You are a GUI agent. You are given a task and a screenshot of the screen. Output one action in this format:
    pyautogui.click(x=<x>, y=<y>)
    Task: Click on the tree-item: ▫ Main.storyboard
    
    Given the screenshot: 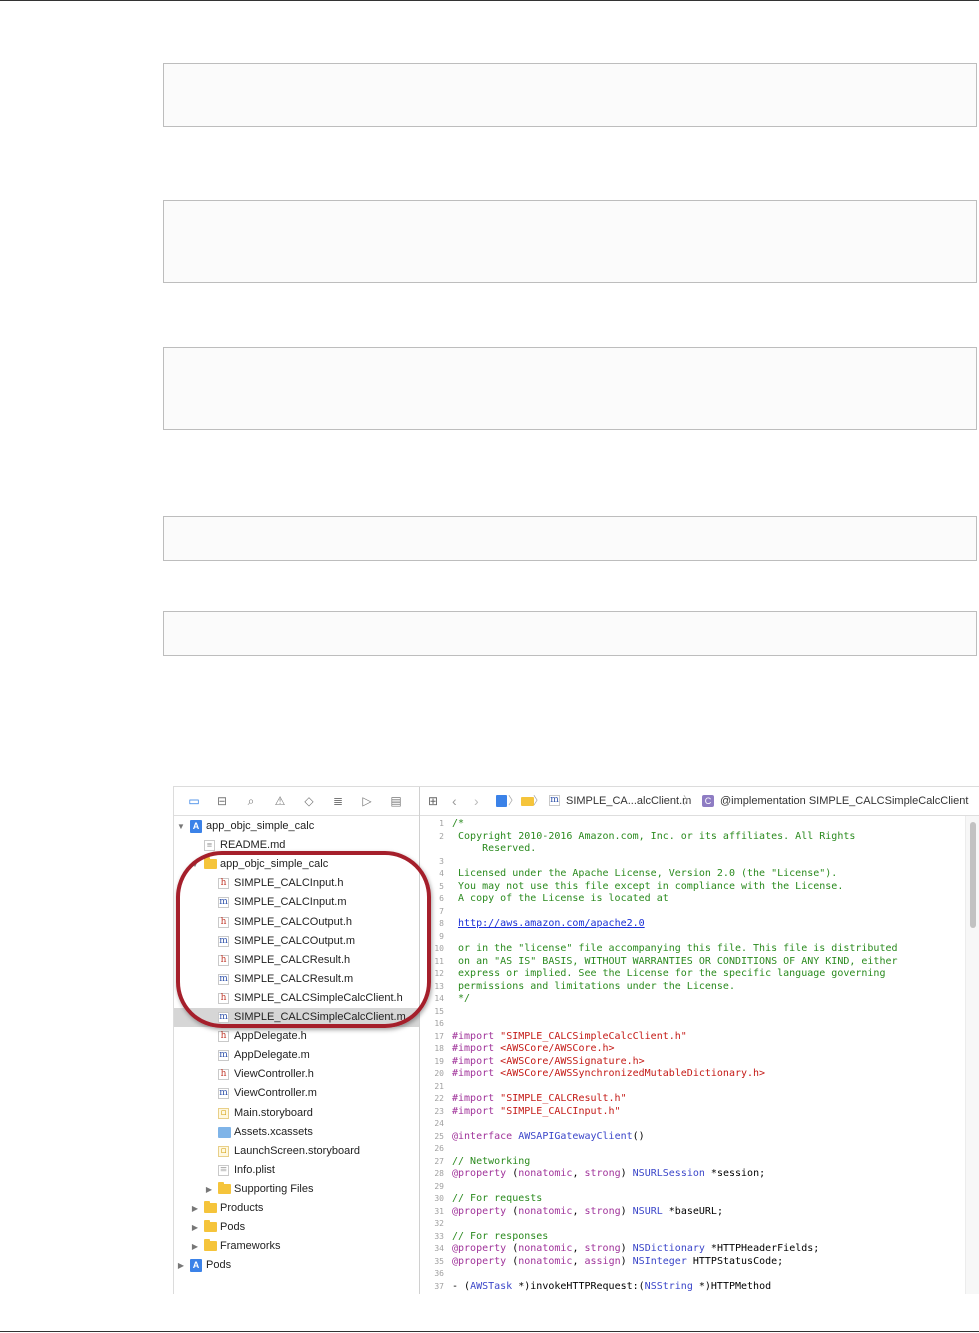 What is the action you would take?
    pyautogui.click(x=296, y=1113)
    